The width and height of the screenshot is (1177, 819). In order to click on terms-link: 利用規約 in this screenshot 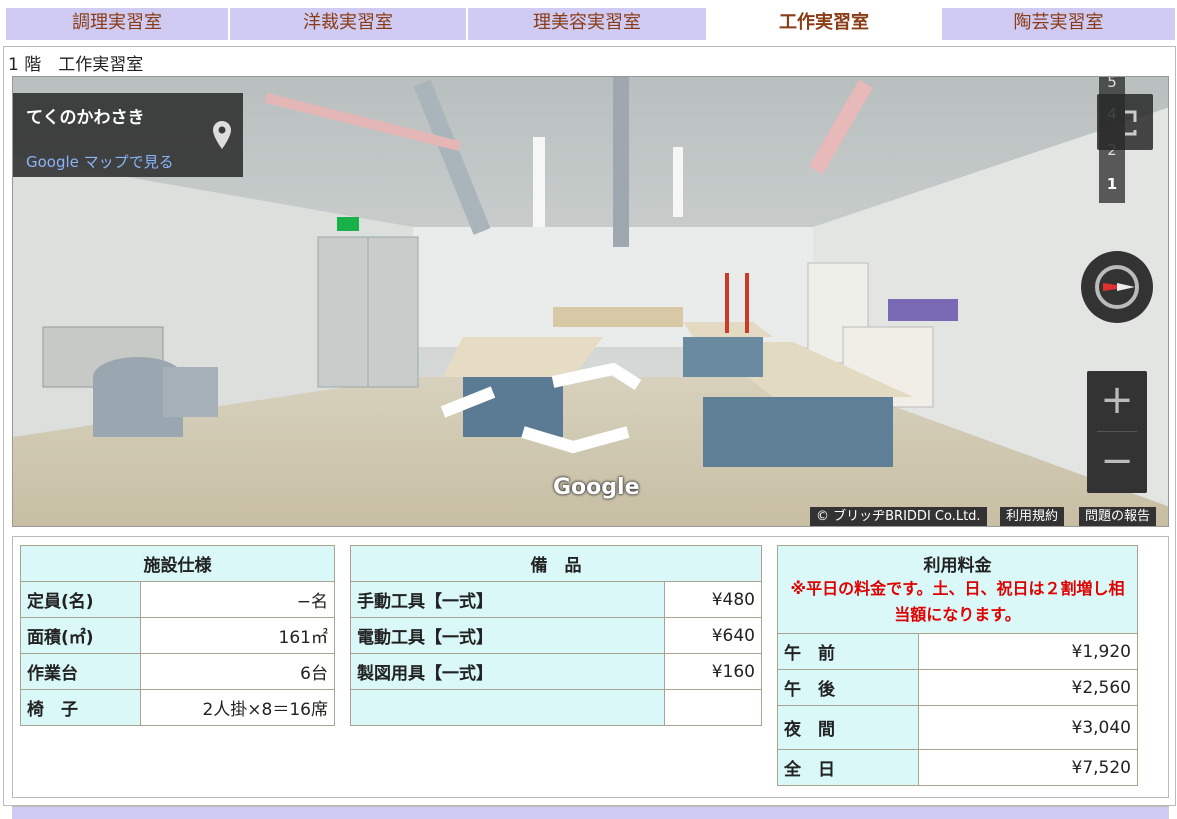, I will do `click(1032, 516)`.